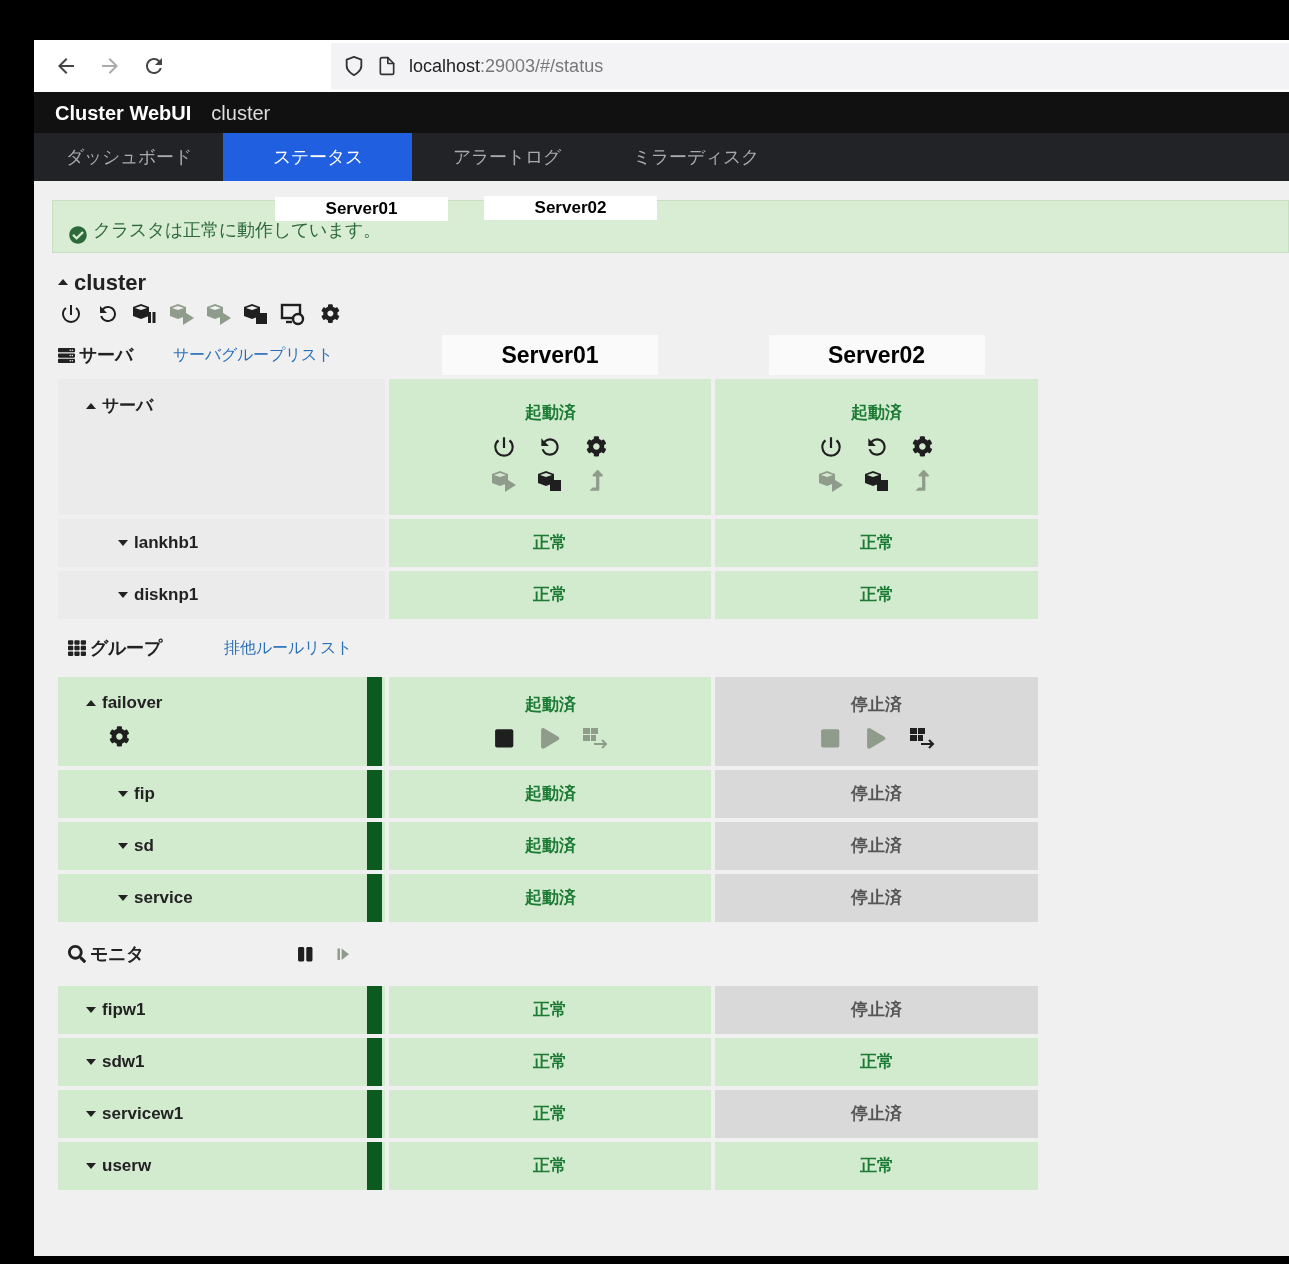  What do you see at coordinates (143, 1114) in the screenshot?
I see `row-label: servicew1` at bounding box center [143, 1114].